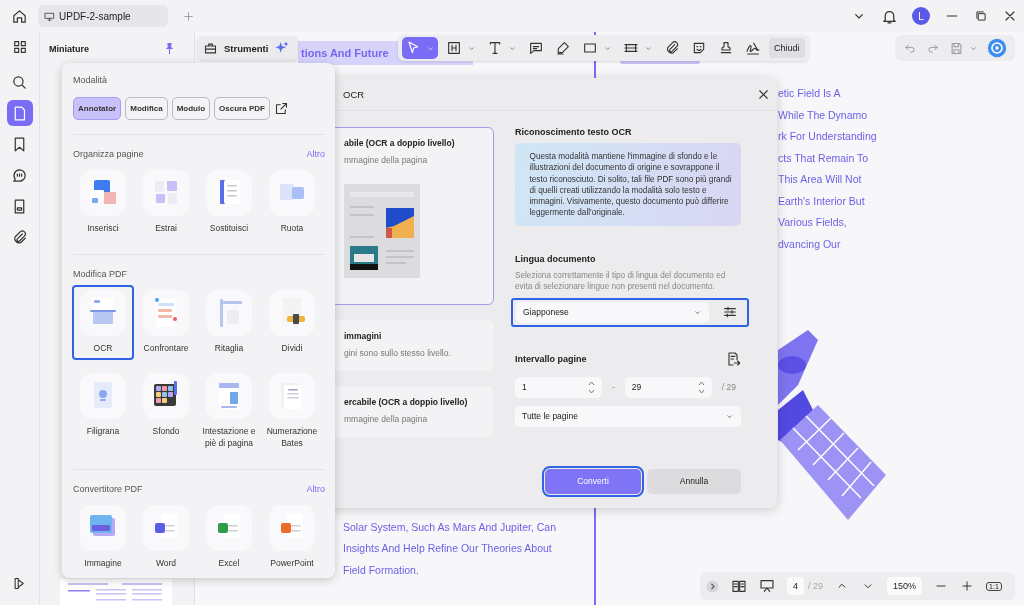 This screenshot has width=1024, height=605. I want to click on document-text: Field Formation., so click(381, 570).